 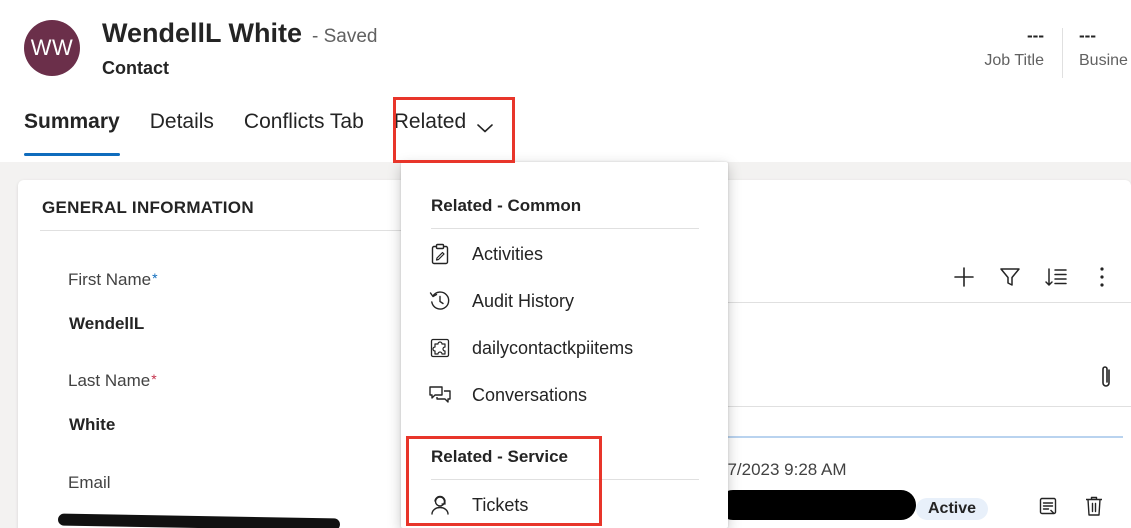 What do you see at coordinates (553, 347) in the screenshot?
I see `menu-item-label: dailycontactkpiitems` at bounding box center [553, 347].